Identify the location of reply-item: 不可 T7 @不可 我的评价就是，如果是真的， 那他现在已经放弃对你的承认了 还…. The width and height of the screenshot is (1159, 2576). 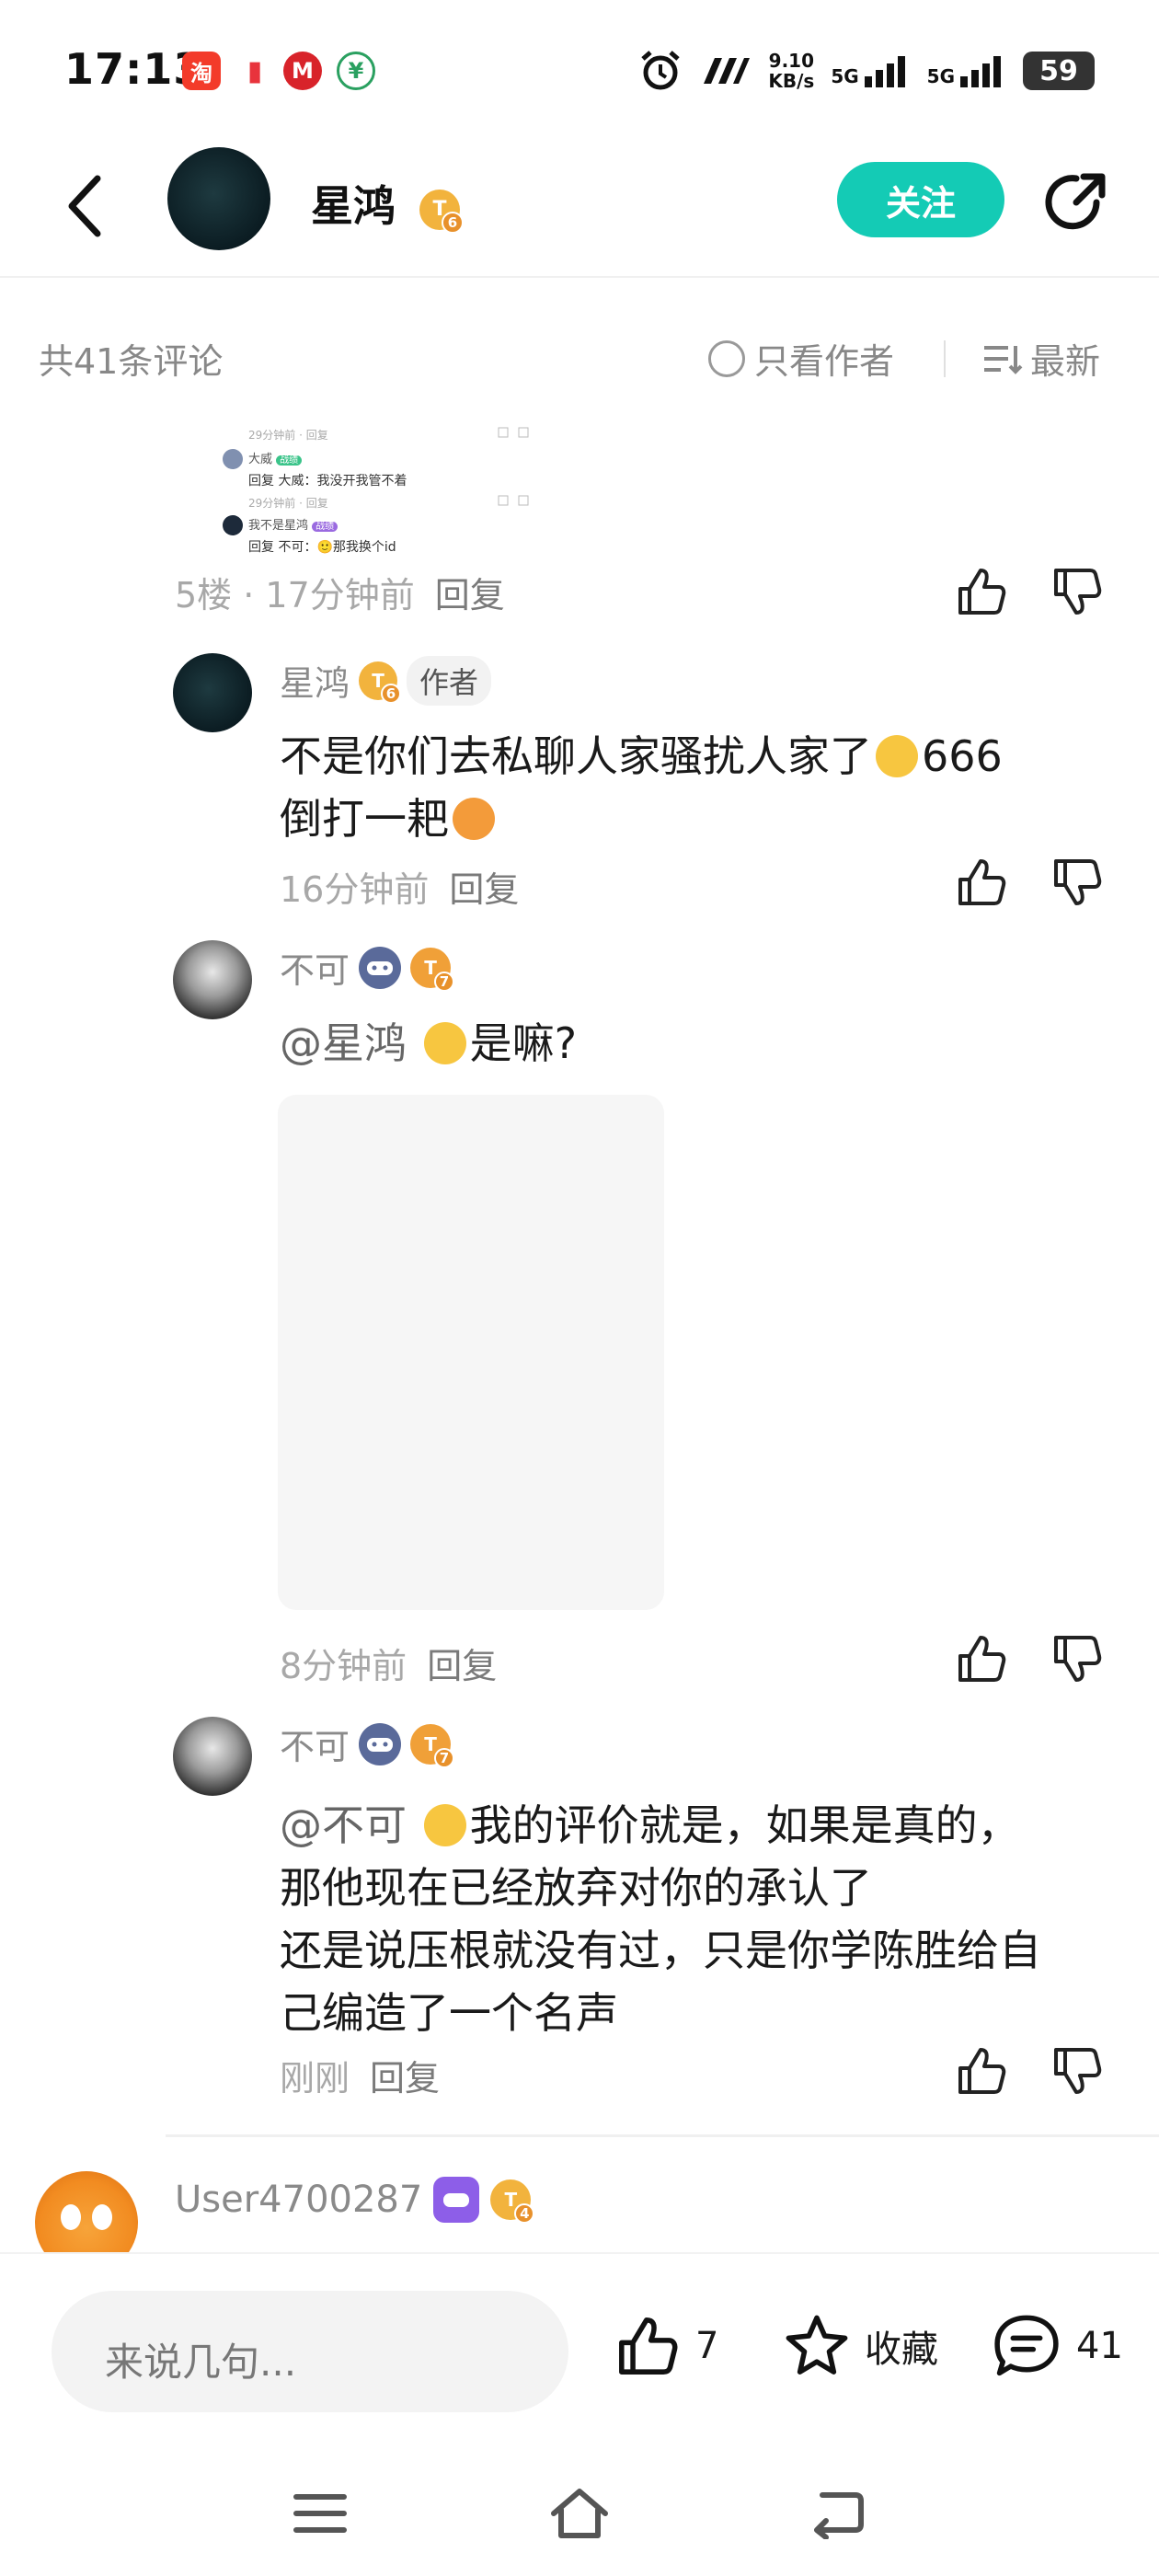
(651, 1882).